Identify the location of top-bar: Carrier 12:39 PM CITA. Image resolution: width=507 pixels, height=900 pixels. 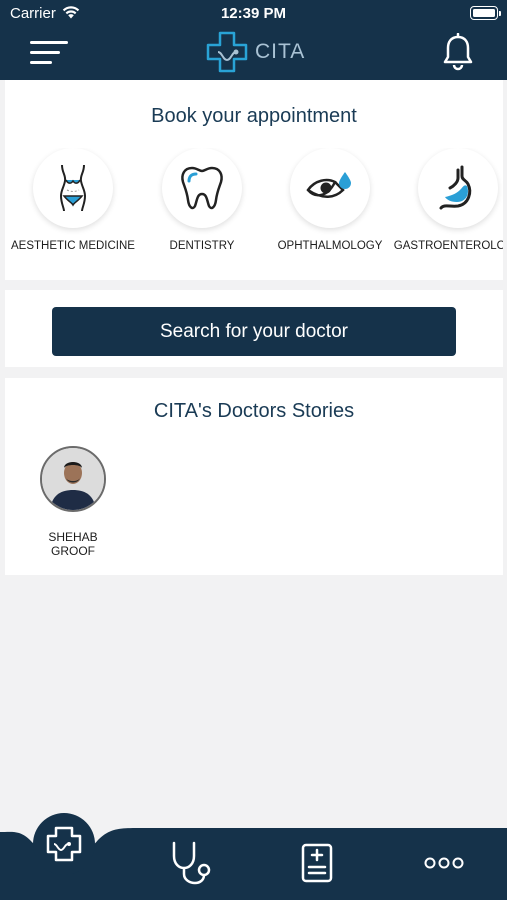
(253, 40).